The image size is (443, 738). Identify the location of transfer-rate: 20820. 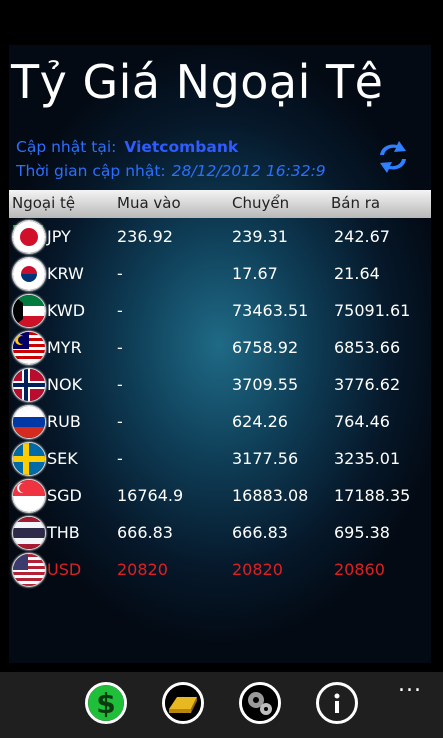
(257, 569).